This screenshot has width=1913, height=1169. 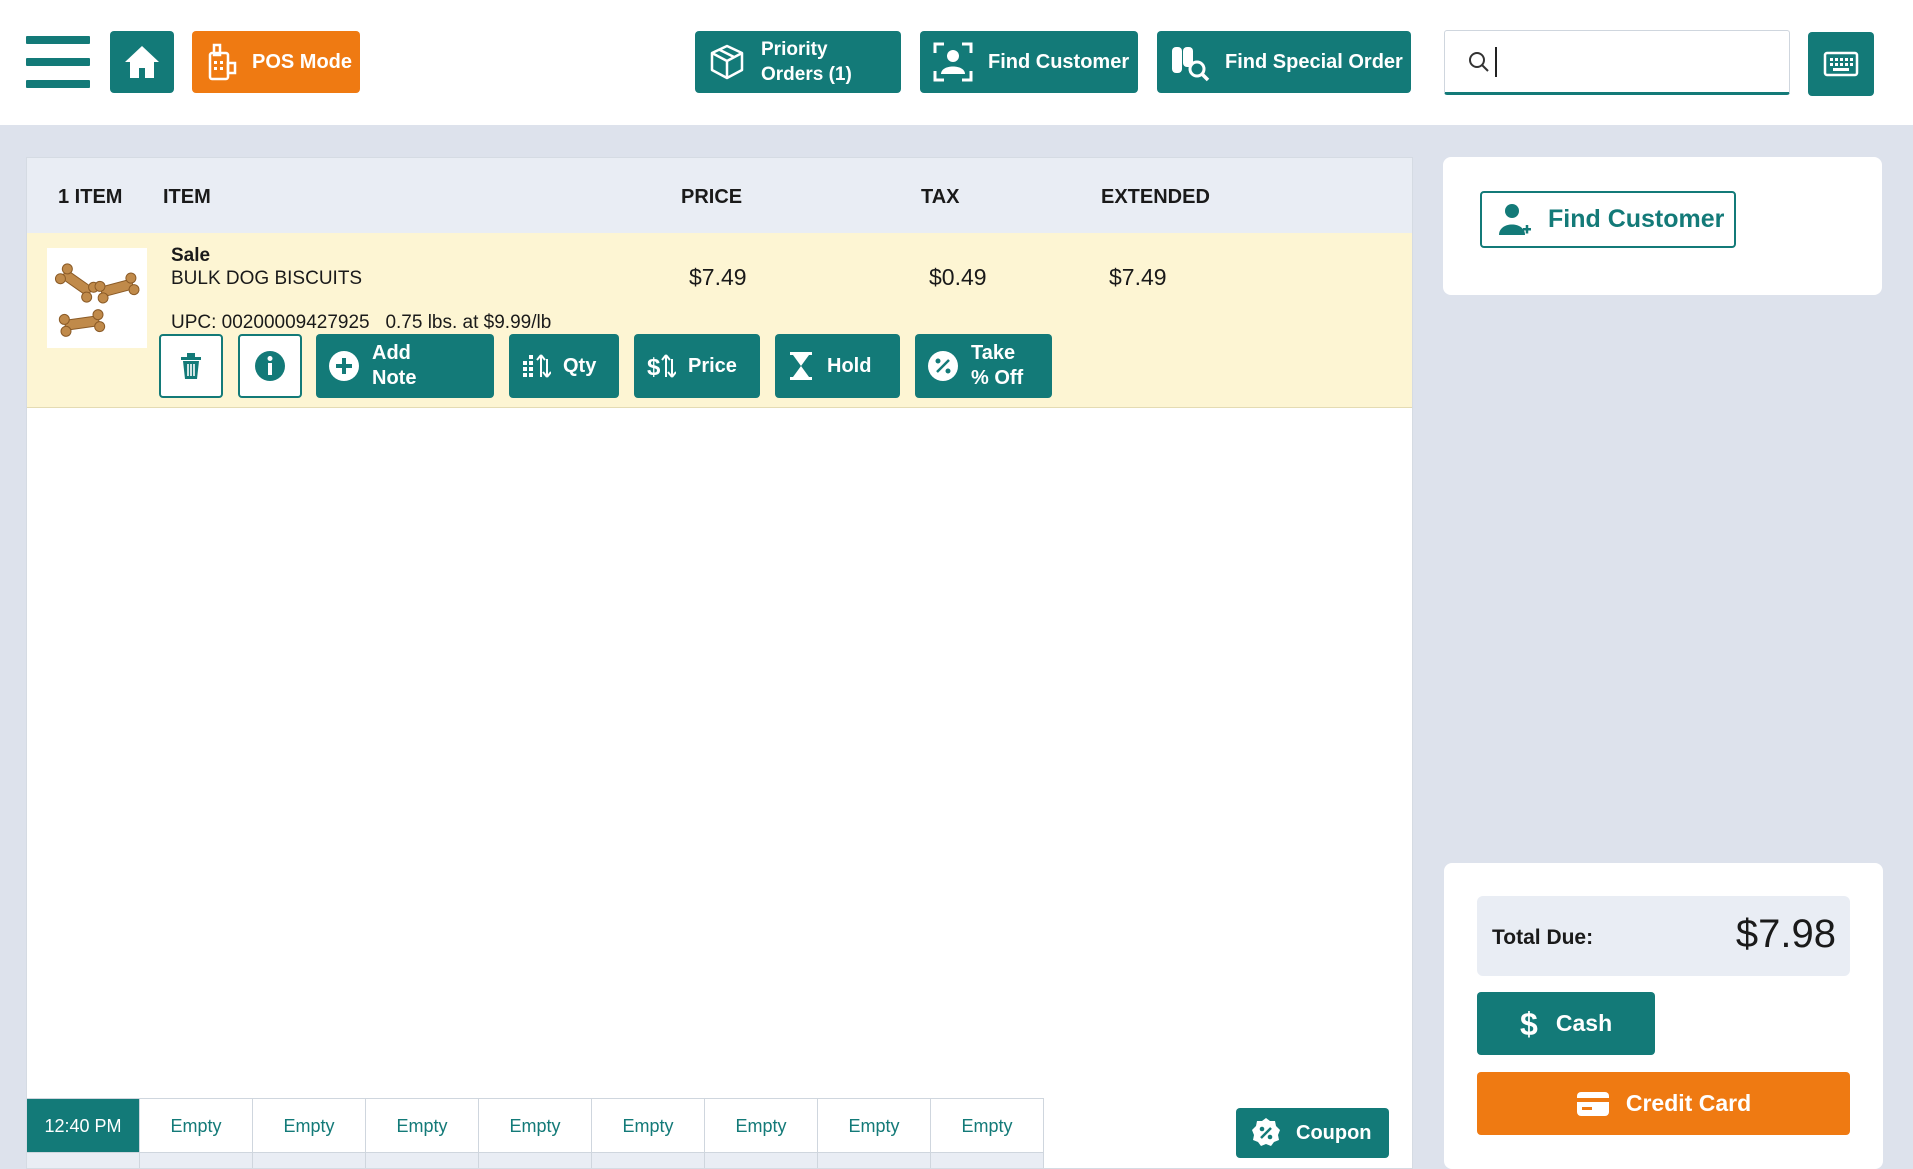 I want to click on coupon-label: Coupon, so click(x=1334, y=1132).